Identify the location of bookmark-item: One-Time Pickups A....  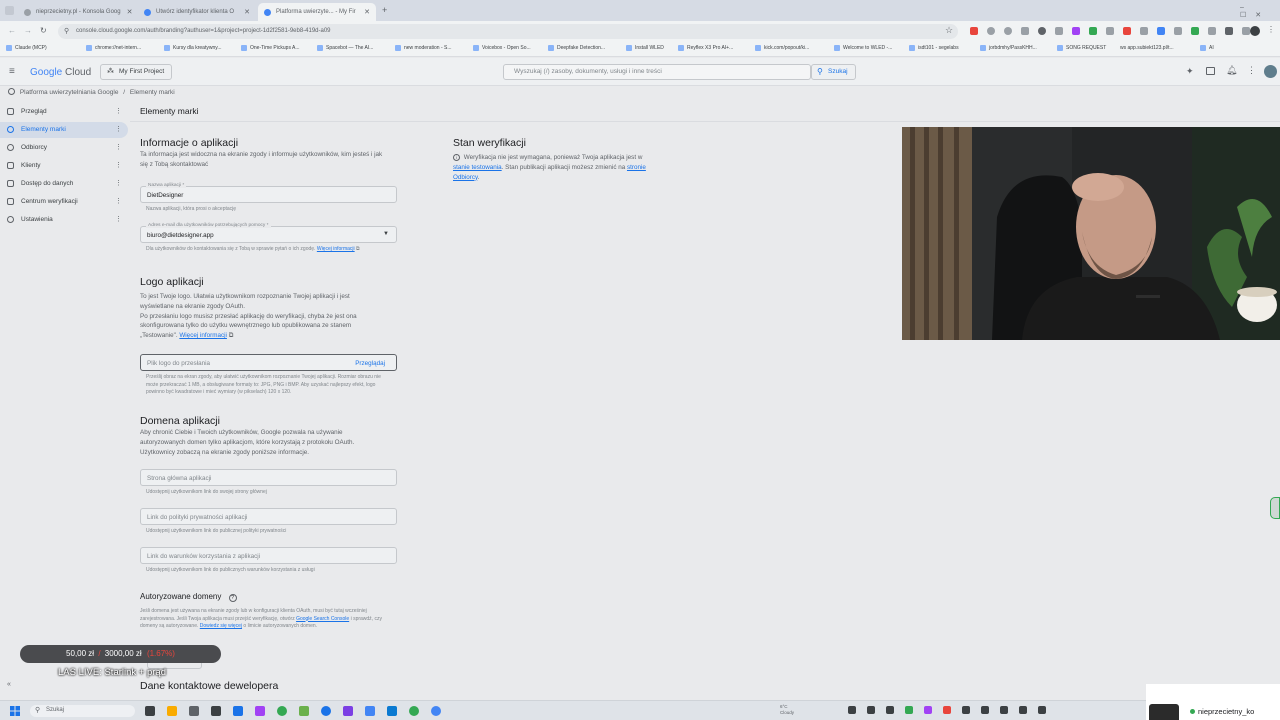
(270, 48).